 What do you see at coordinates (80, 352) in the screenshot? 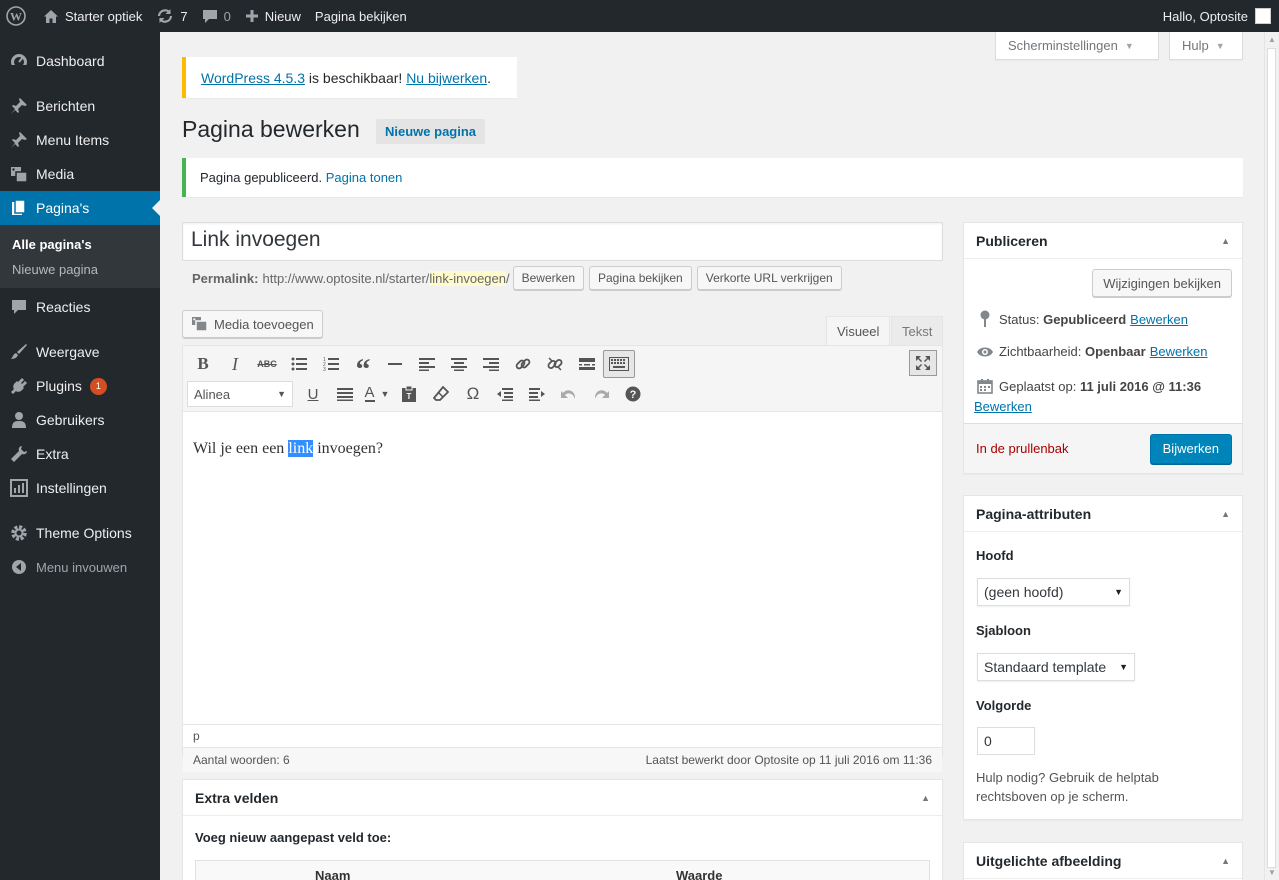
I see `menu-appearance: Weergave` at bounding box center [80, 352].